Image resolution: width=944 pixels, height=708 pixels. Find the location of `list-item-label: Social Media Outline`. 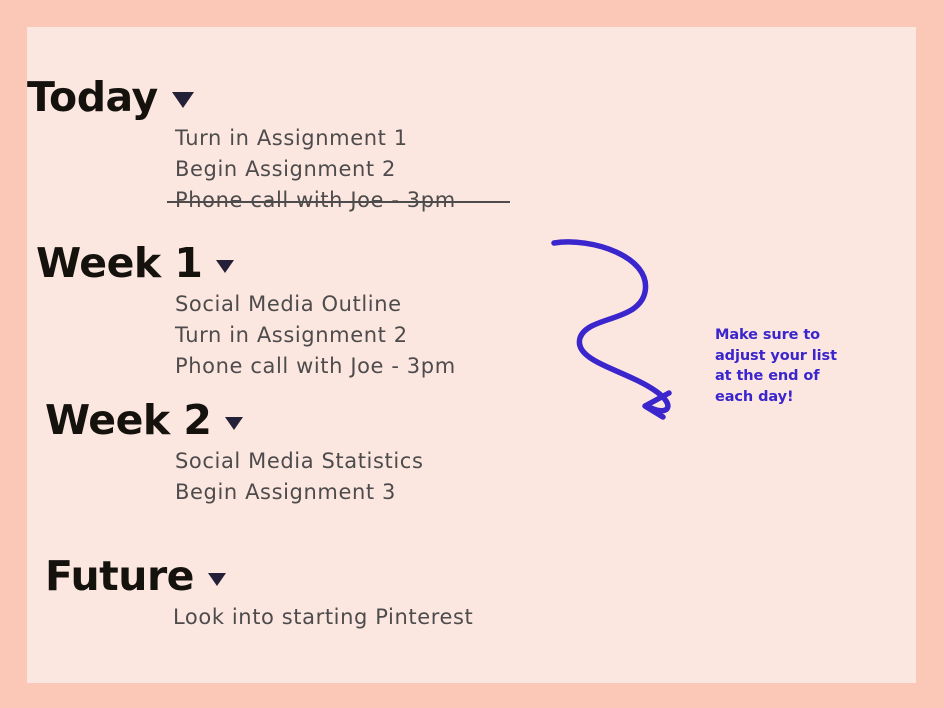

list-item-label: Social Media Outline is located at coordinates (288, 304).